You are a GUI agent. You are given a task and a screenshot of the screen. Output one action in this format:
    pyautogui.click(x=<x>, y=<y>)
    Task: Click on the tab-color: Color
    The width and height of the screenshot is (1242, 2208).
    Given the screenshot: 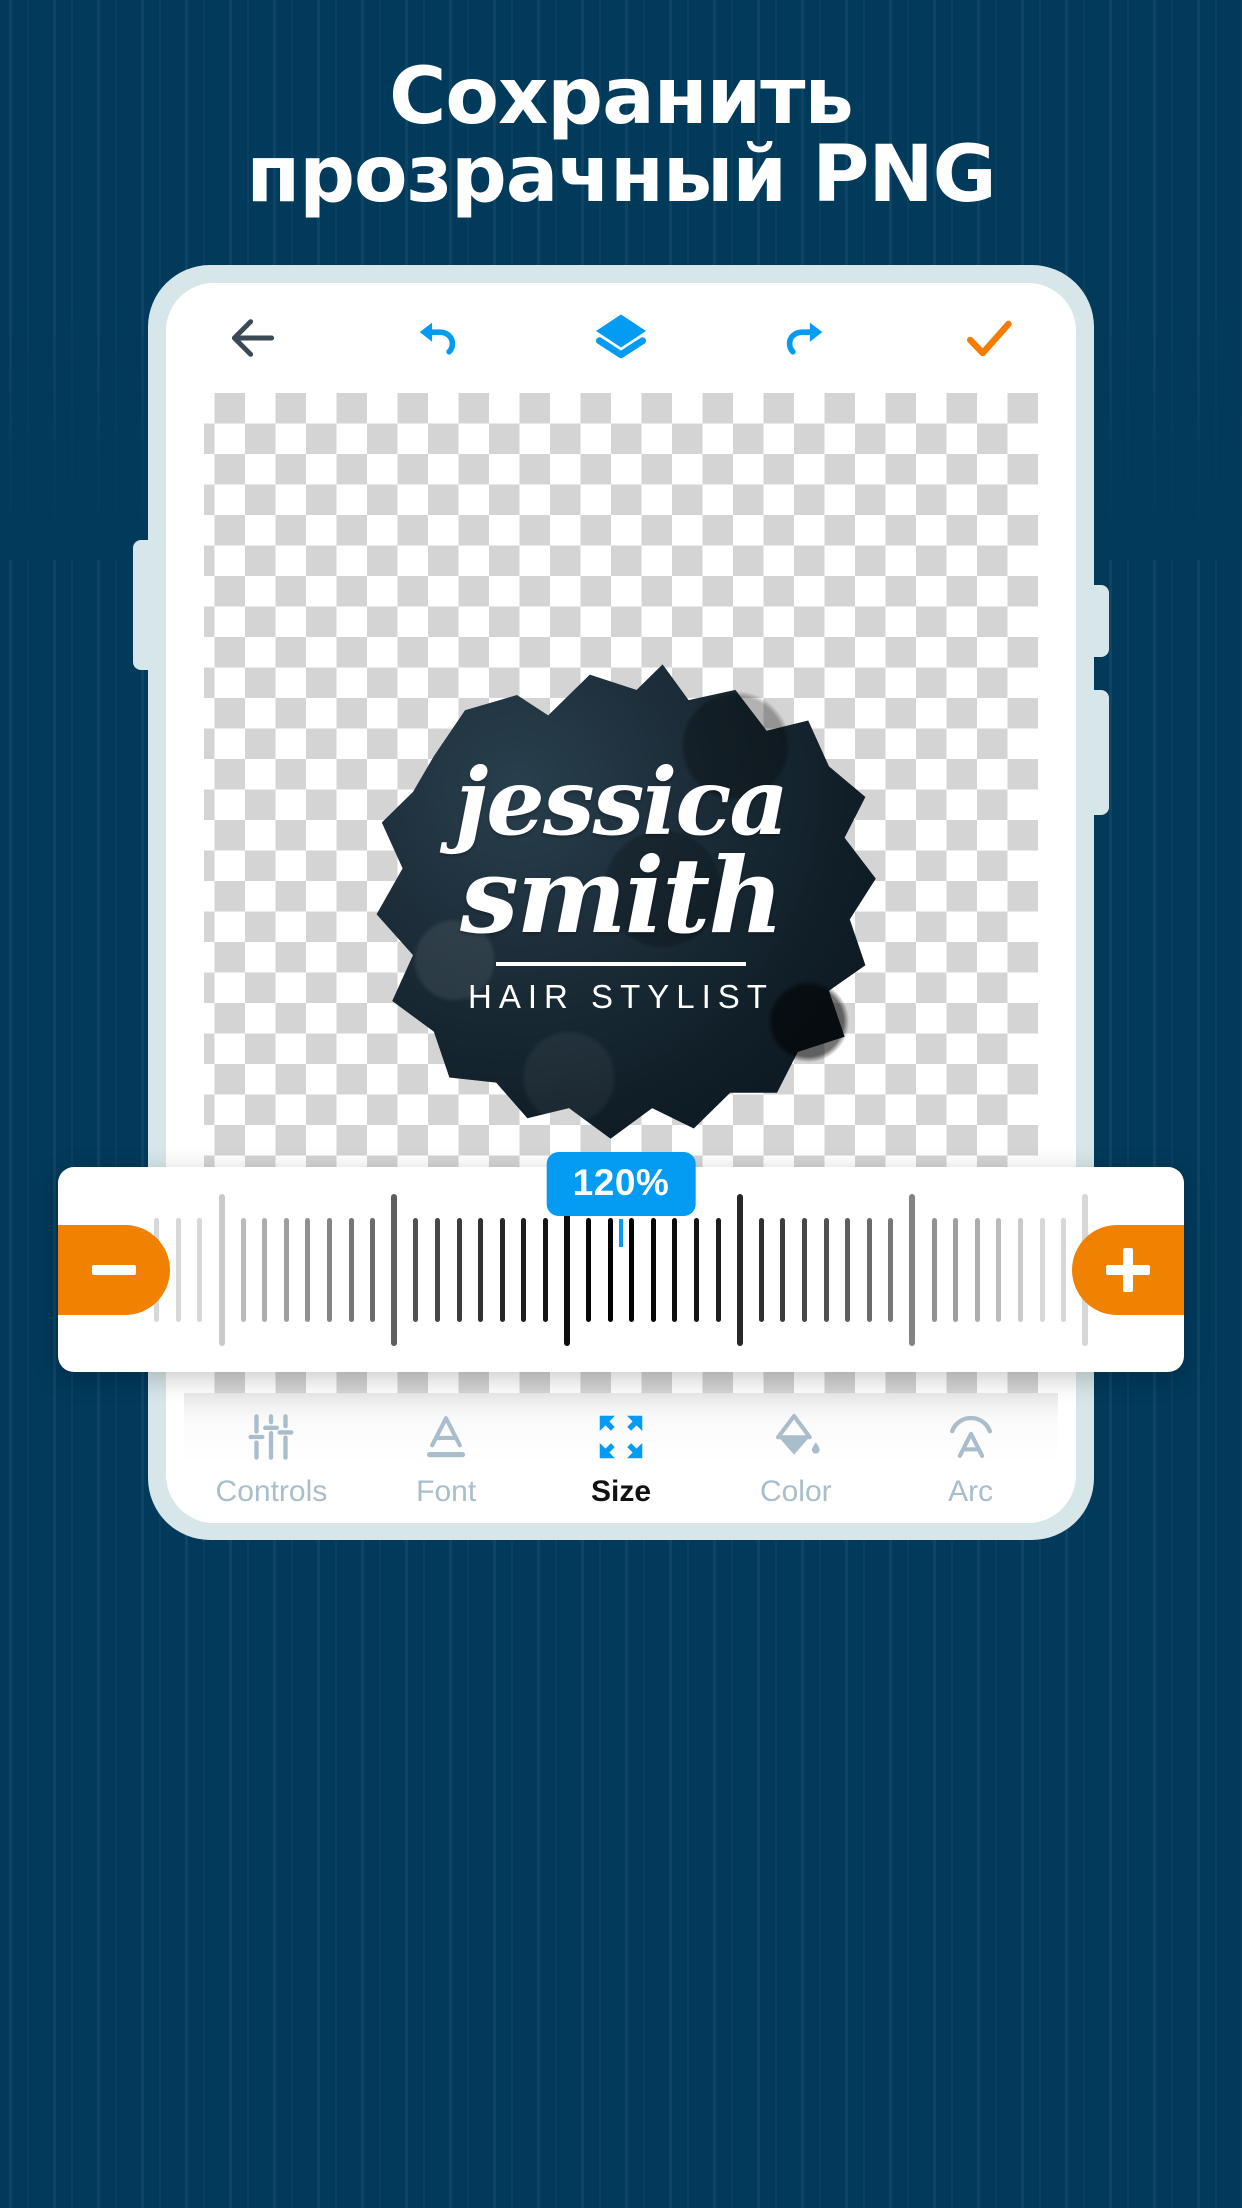 What is the action you would take?
    pyautogui.click(x=795, y=1458)
    